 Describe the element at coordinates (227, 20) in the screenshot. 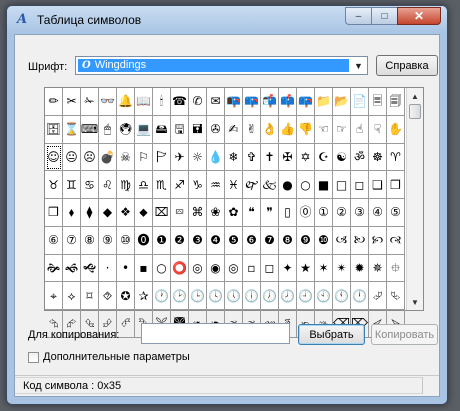

I see `title-bar: A Таблица символов – □ ✕` at that location.